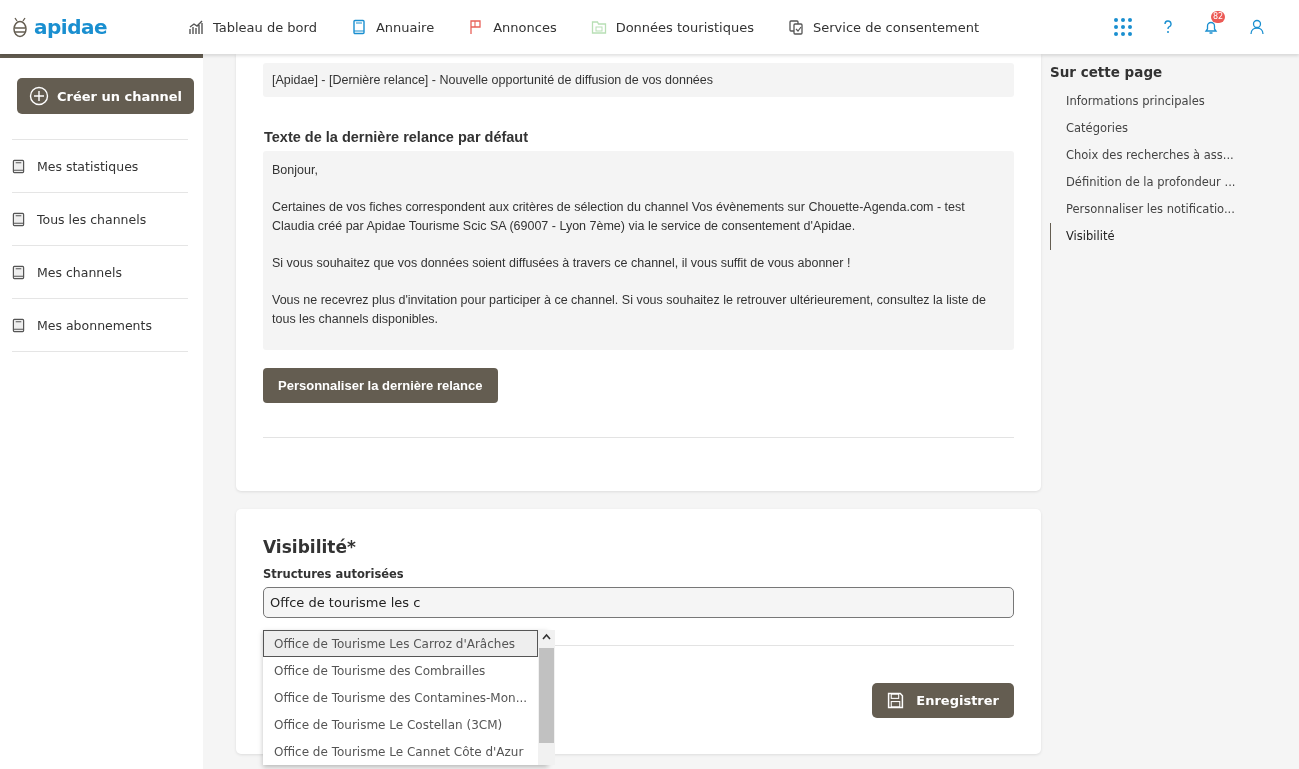 Image resolution: width=1299 pixels, height=769 pixels. I want to click on plus-circle-icon, so click(39, 96).